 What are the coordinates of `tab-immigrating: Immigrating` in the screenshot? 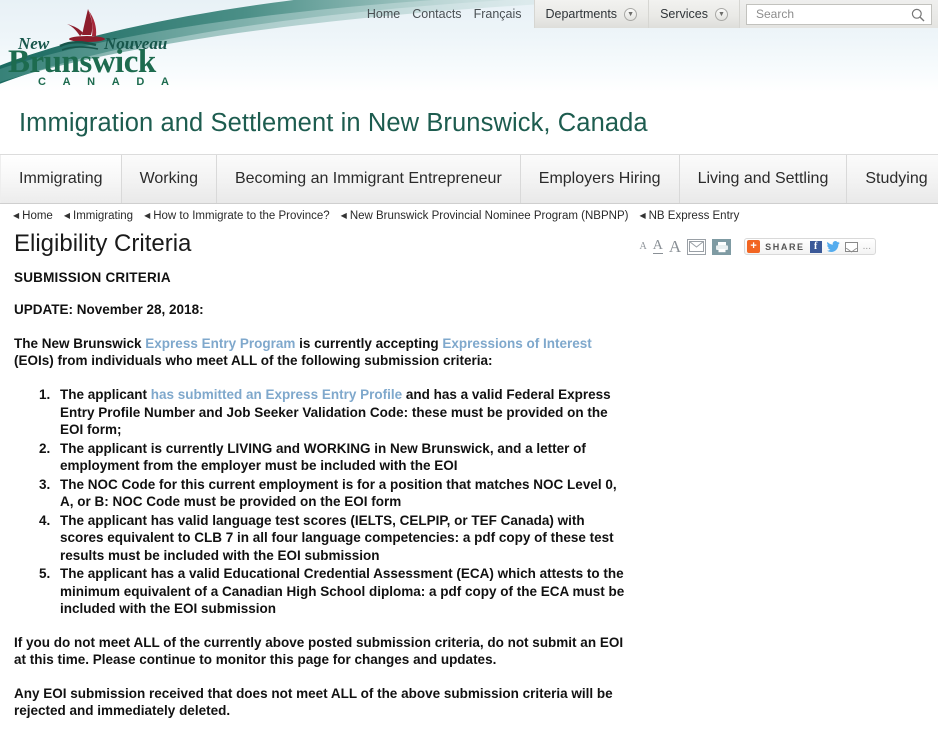 It's located at (61, 179).